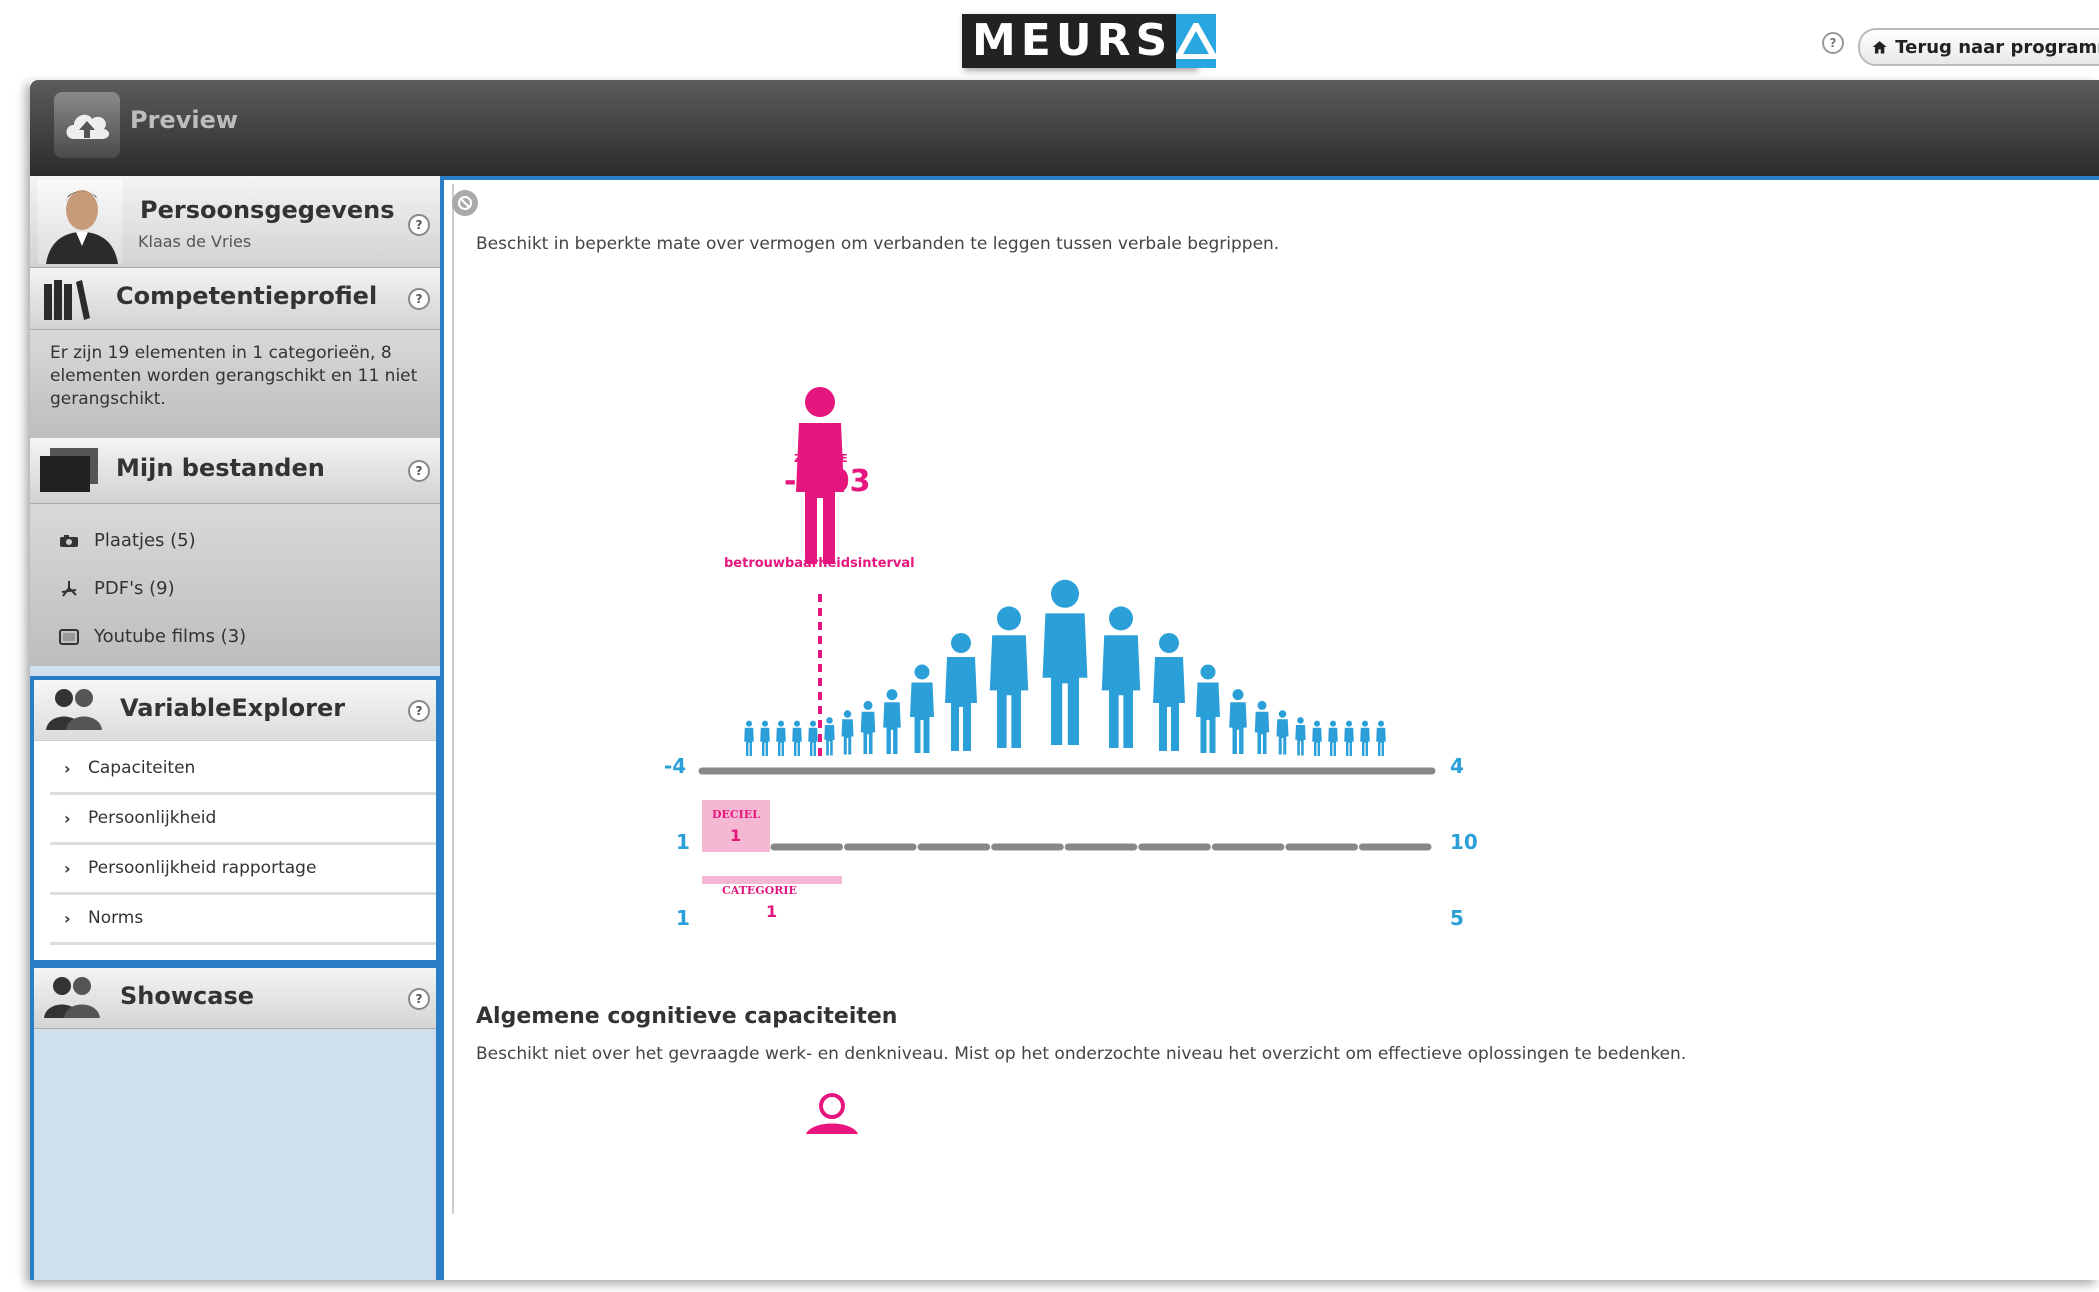 This screenshot has width=2099, height=1292. I want to click on population-crowd, so click(1065, 667).